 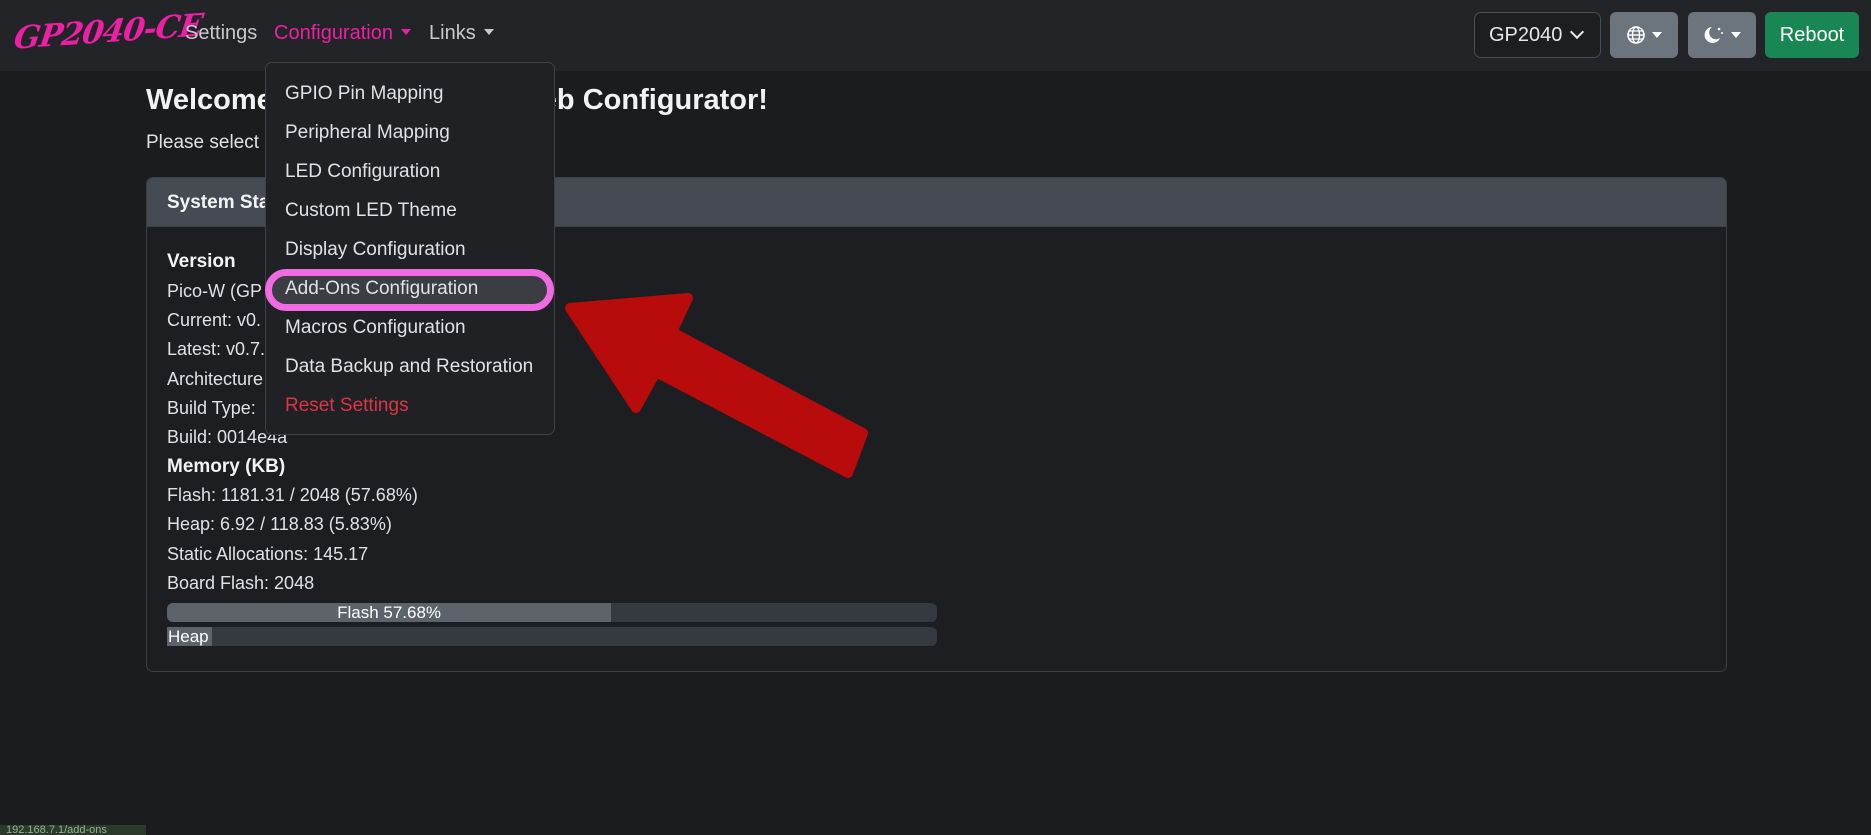 I want to click on flash-usage: Flash: 1181.31 / 2048 (57.68%), so click(x=292, y=495).